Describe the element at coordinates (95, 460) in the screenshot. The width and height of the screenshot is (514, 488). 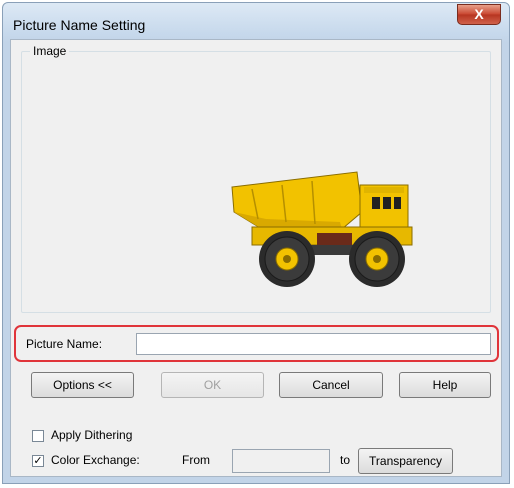
I see `color-exchange-label: Color Exchange:` at that location.